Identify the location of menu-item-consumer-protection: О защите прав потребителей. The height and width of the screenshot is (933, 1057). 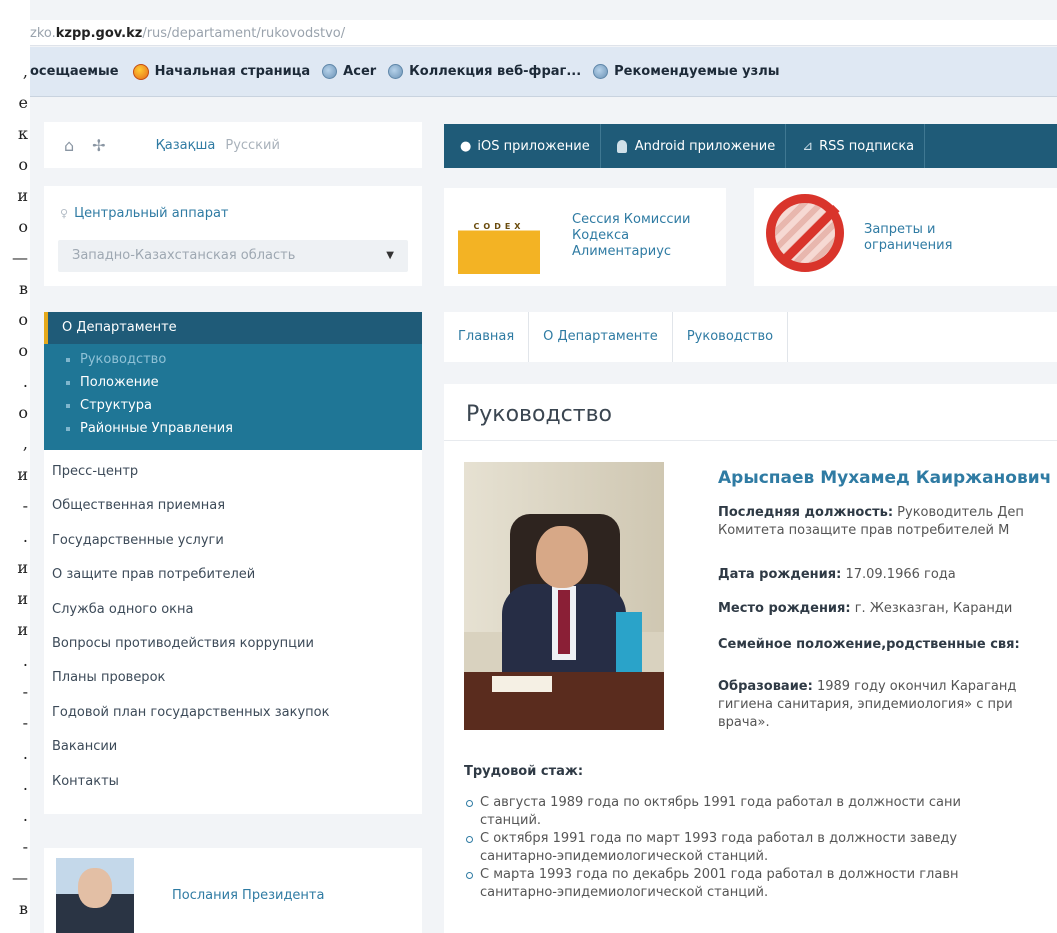
(233, 576).